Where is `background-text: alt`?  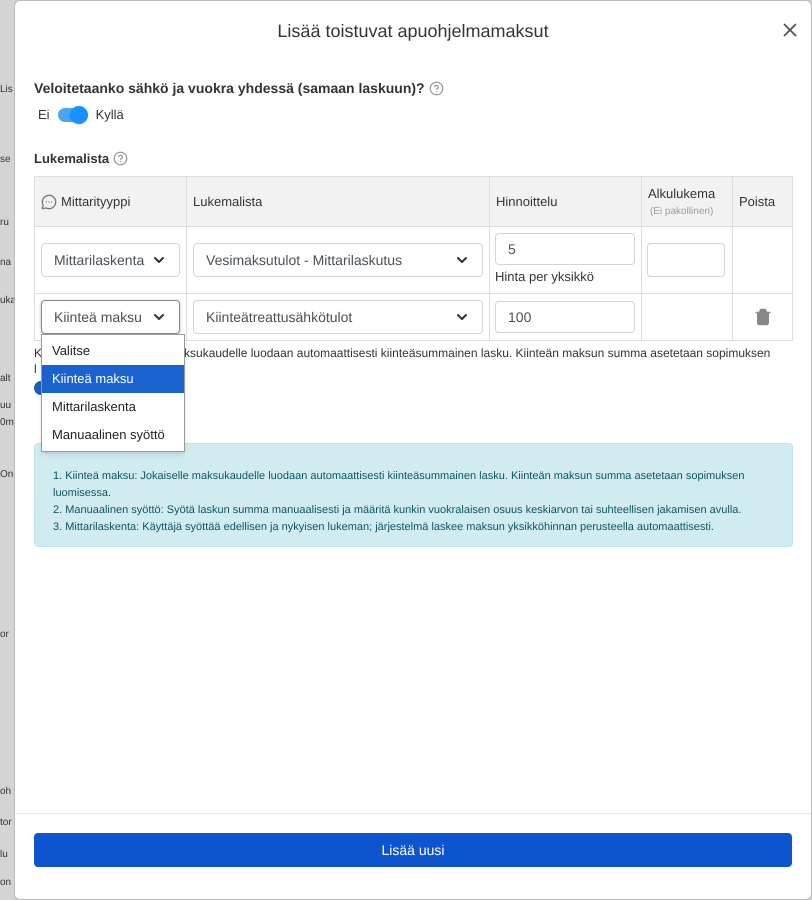
background-text: alt is located at coordinates (5, 379).